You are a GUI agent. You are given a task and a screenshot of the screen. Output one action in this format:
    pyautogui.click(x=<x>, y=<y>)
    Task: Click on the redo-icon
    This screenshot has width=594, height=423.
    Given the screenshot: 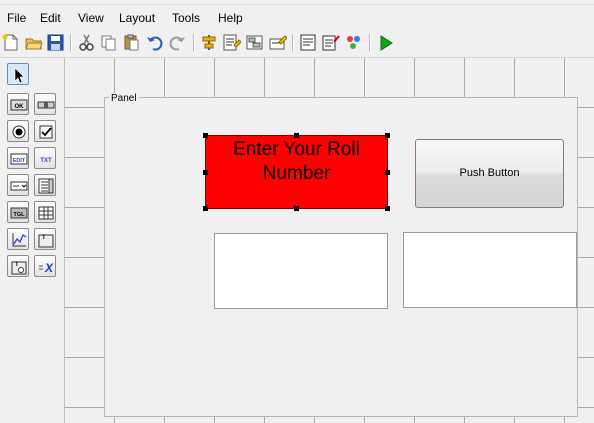 What is the action you would take?
    pyautogui.click(x=177, y=42)
    